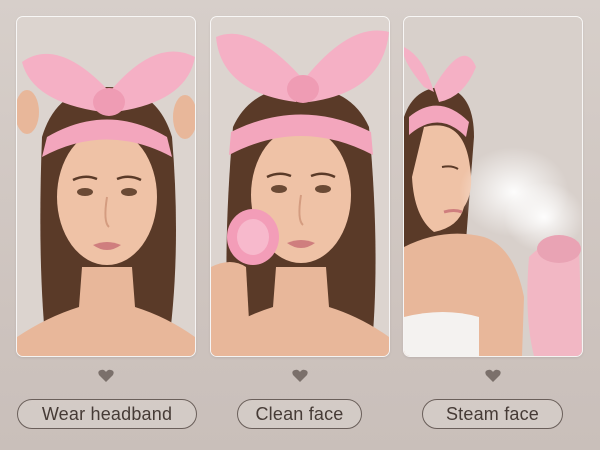 This screenshot has height=450, width=600. I want to click on step-label-steam-face: Steam face, so click(492, 414).